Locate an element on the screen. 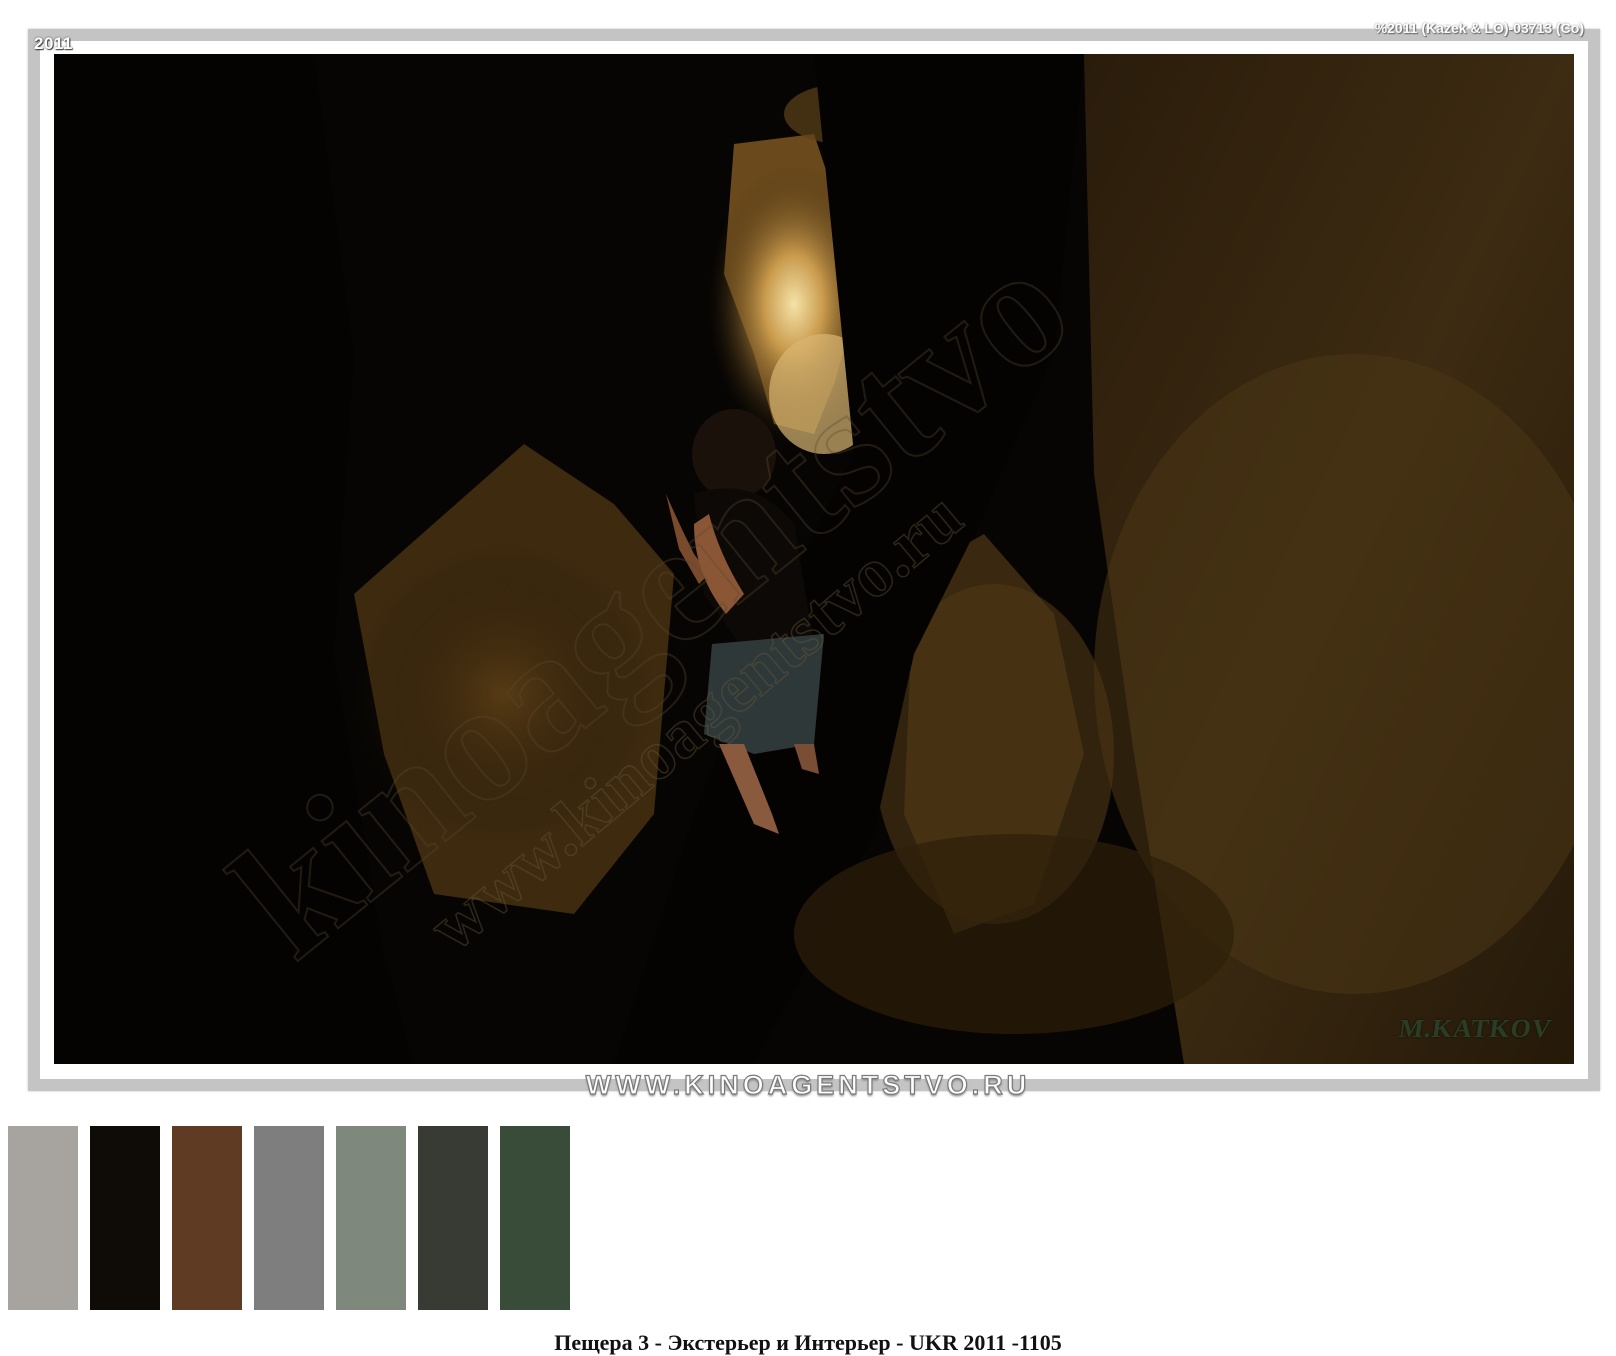 This screenshot has height=1356, width=1616. site-banner: WWW.KINOAGENTSTVO.RU is located at coordinates (808, 1085).